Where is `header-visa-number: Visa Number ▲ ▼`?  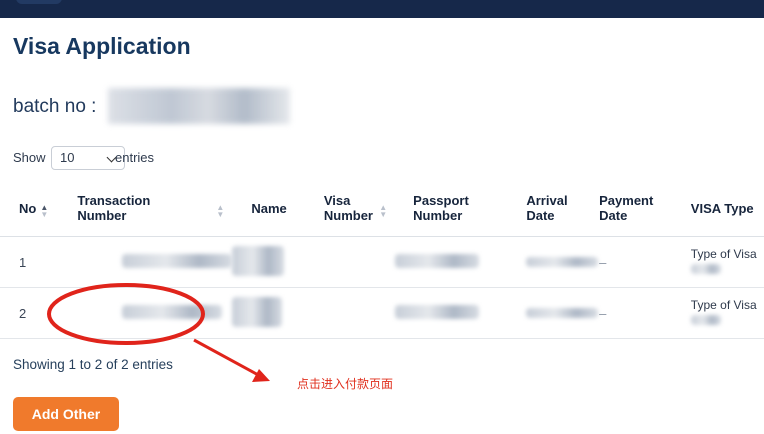 header-visa-number: Visa Number ▲ ▼ is located at coordinates (350, 208).